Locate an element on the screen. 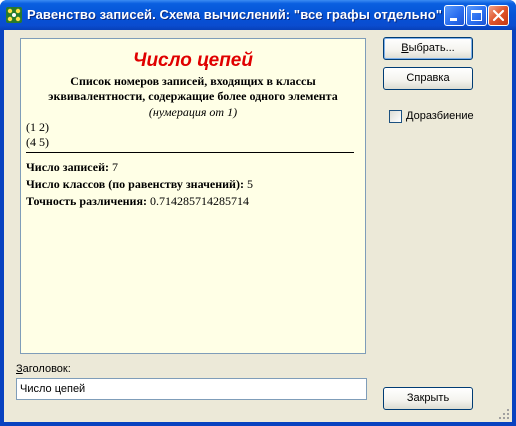  close-window-button is located at coordinates (498, 15).